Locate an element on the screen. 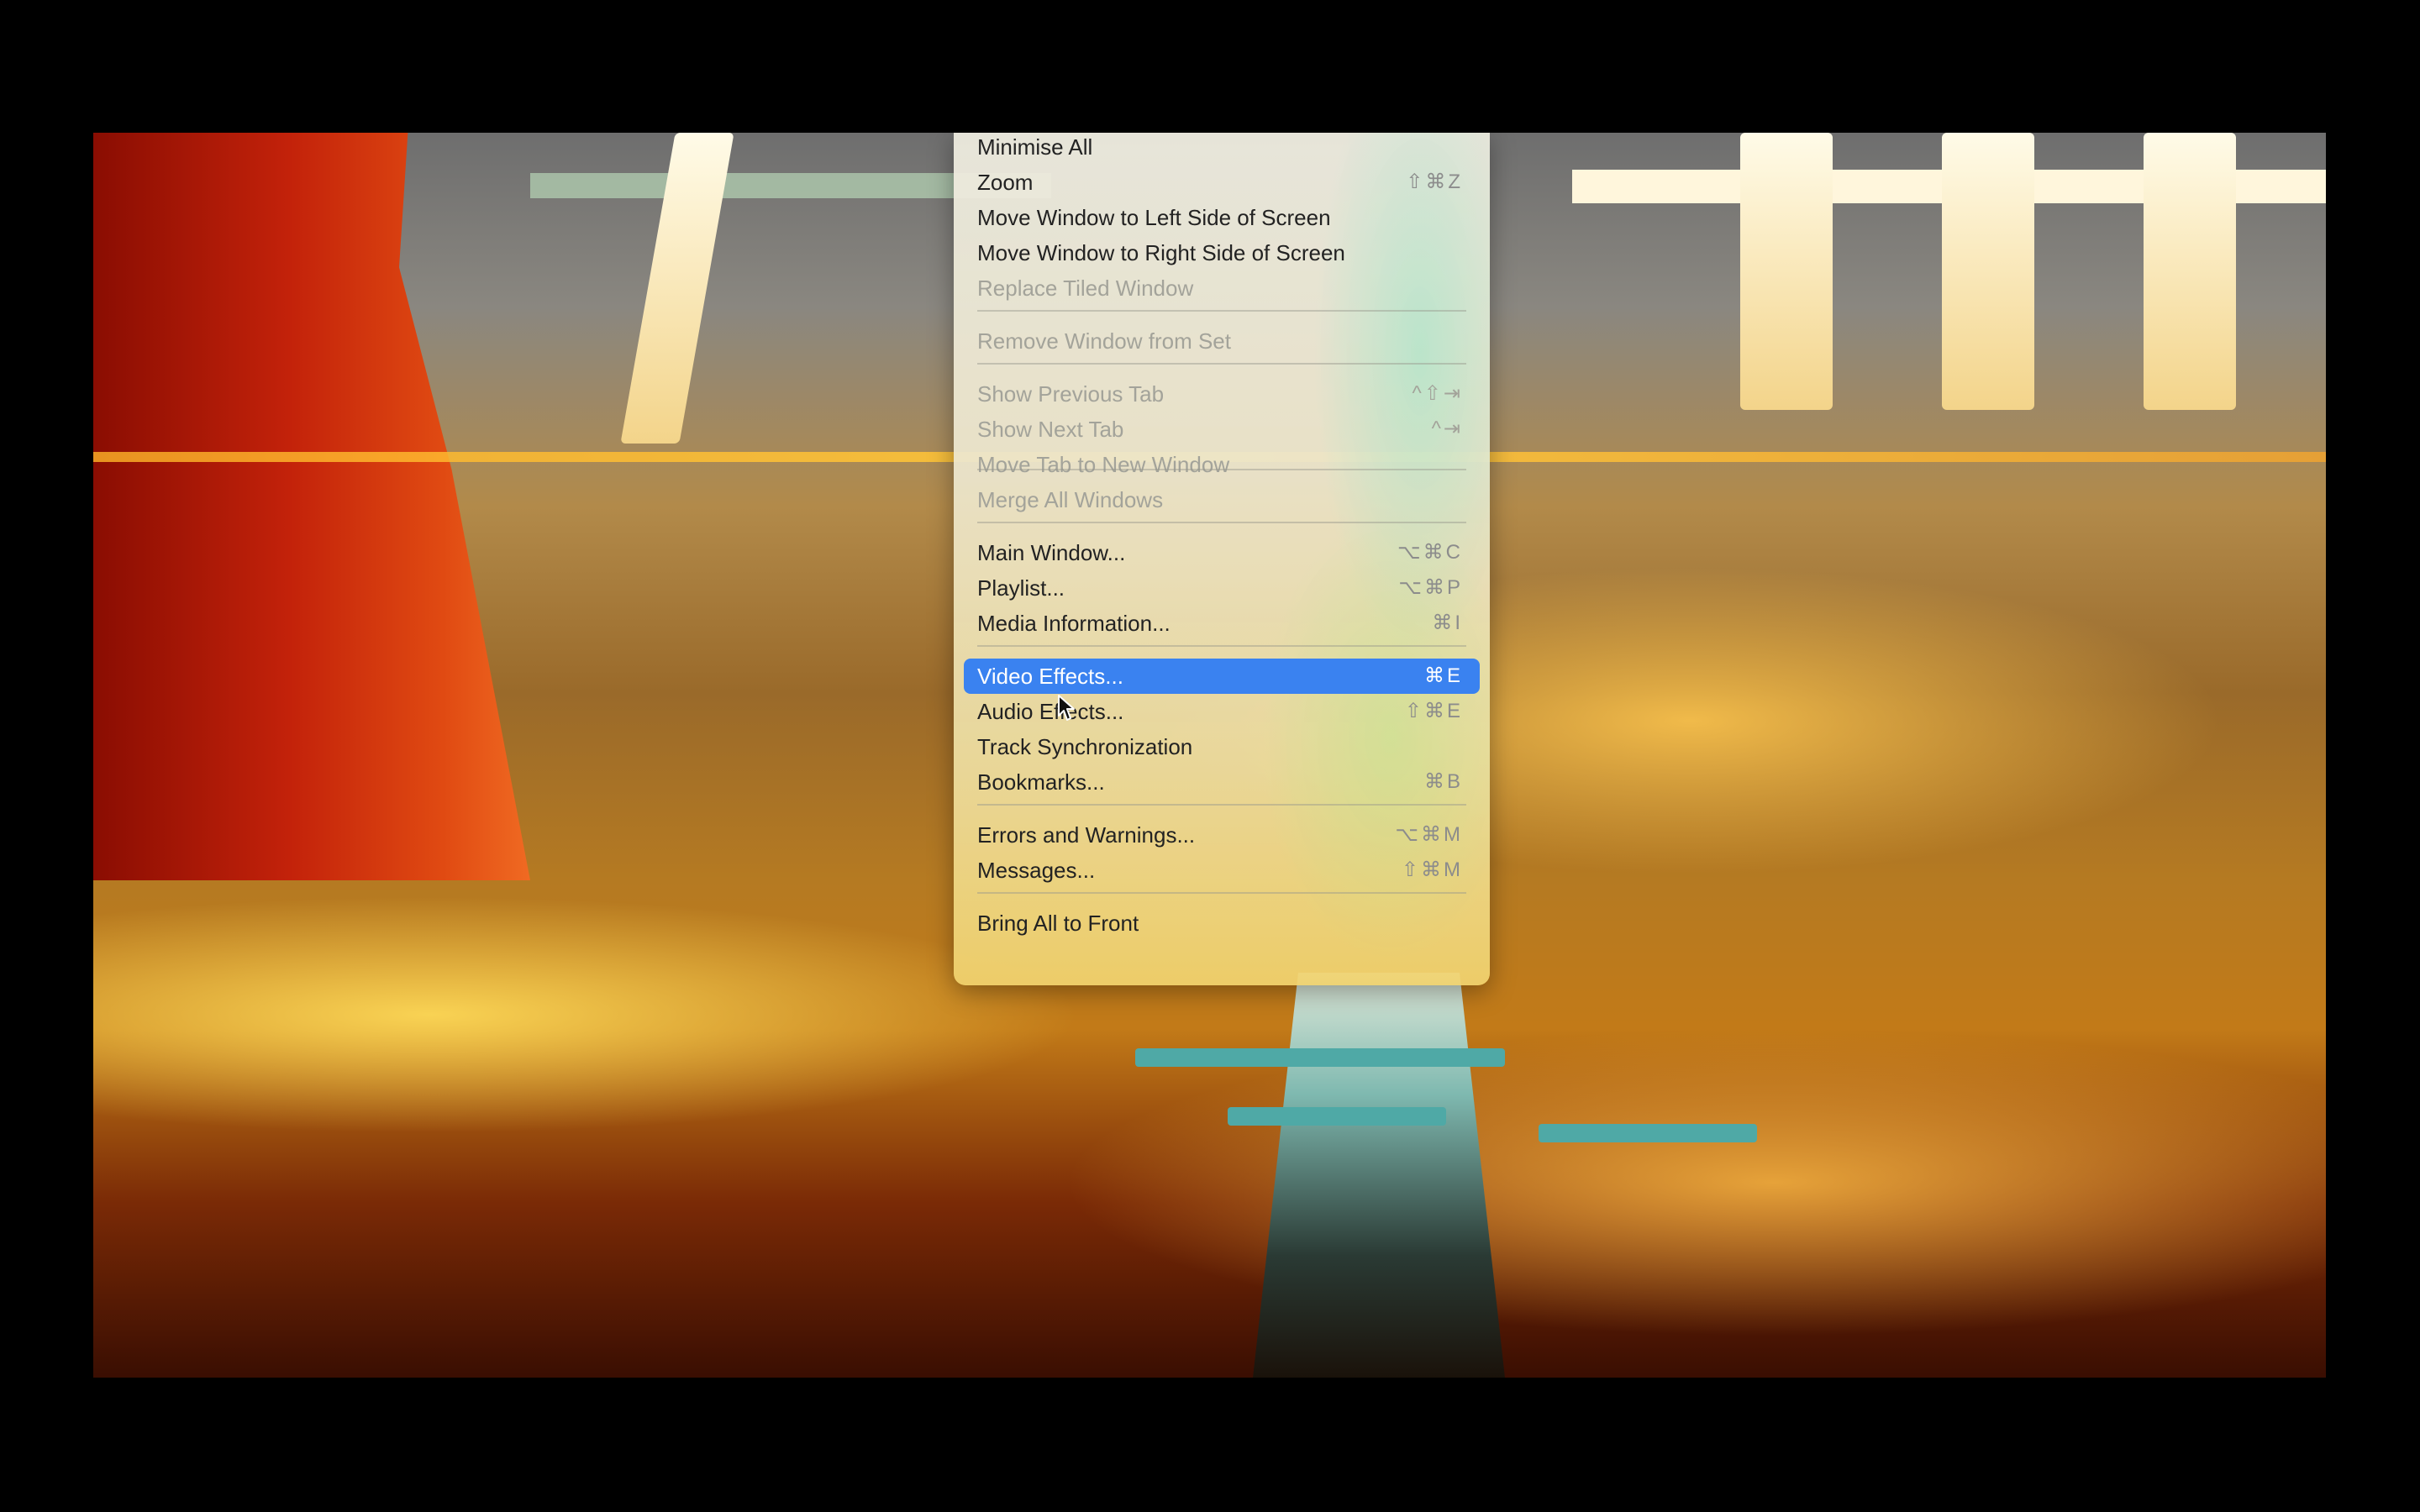 Image resolution: width=2420 pixels, height=1512 pixels. menu-item-shortcut: ^⇧⇥ is located at coordinates (1437, 393).